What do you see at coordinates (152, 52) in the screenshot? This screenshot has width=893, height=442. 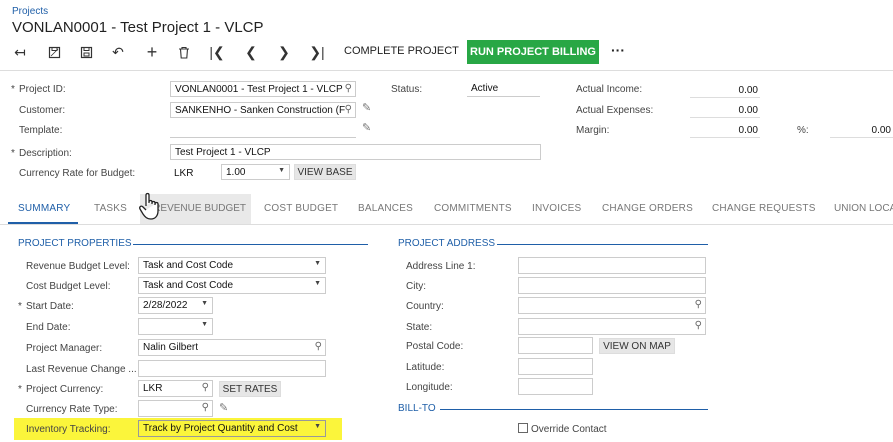 I see `add-icon: +` at bounding box center [152, 52].